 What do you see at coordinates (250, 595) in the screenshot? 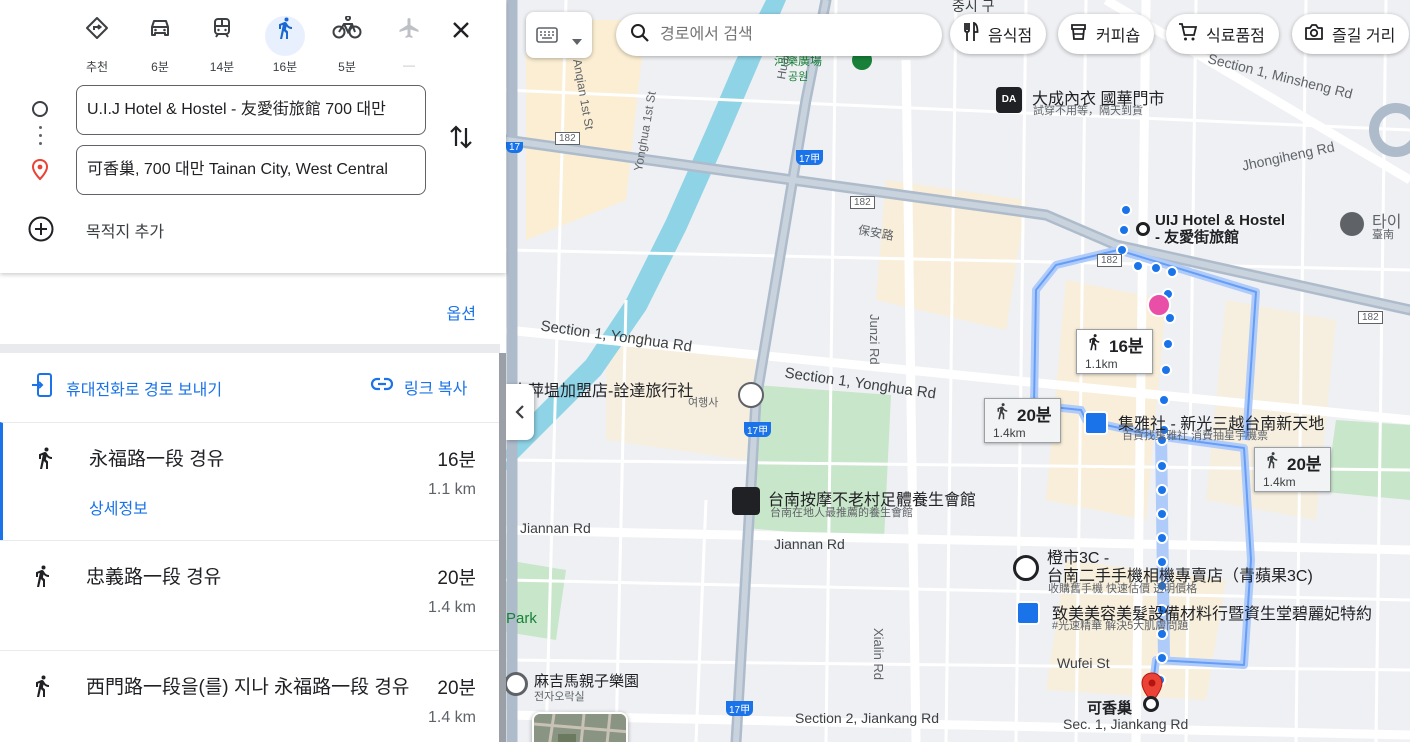
I see `route-option-2: 忠義路一段 경유 20분 1.4 km` at bounding box center [250, 595].